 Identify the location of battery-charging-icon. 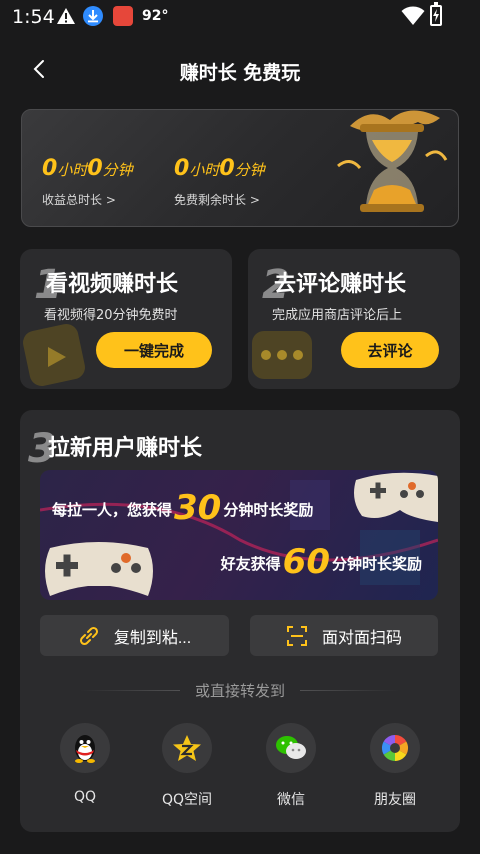
(436, 14).